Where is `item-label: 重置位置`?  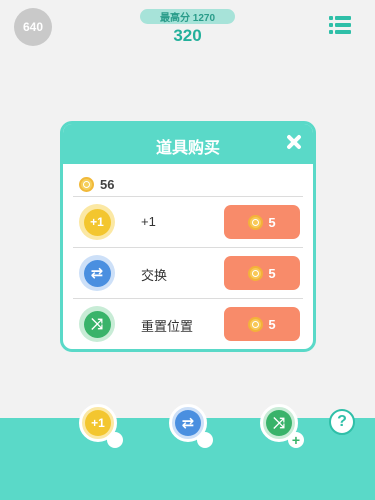 item-label: 重置位置 is located at coordinates (167, 326).